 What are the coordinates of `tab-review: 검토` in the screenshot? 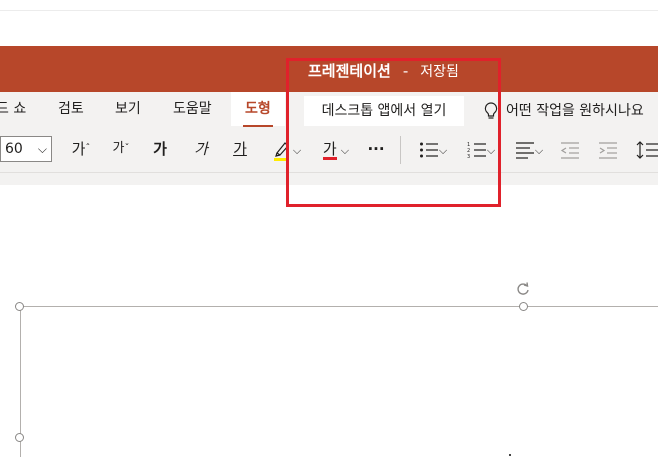 It's located at (71, 109).